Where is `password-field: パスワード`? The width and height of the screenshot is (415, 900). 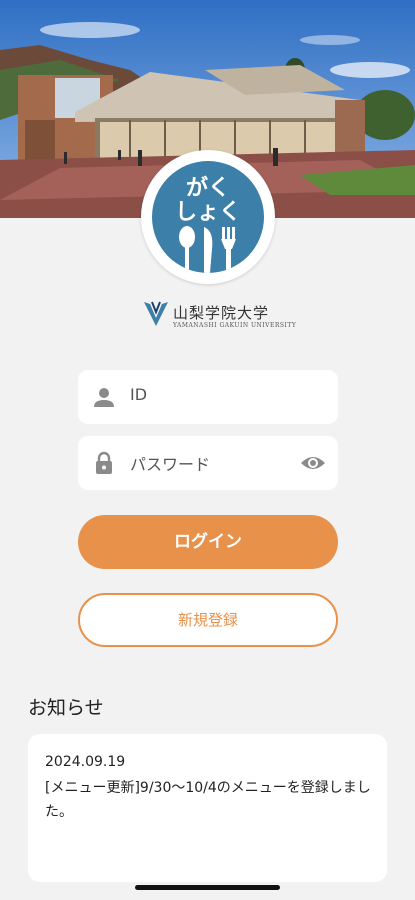 password-field: パスワード is located at coordinates (208, 463).